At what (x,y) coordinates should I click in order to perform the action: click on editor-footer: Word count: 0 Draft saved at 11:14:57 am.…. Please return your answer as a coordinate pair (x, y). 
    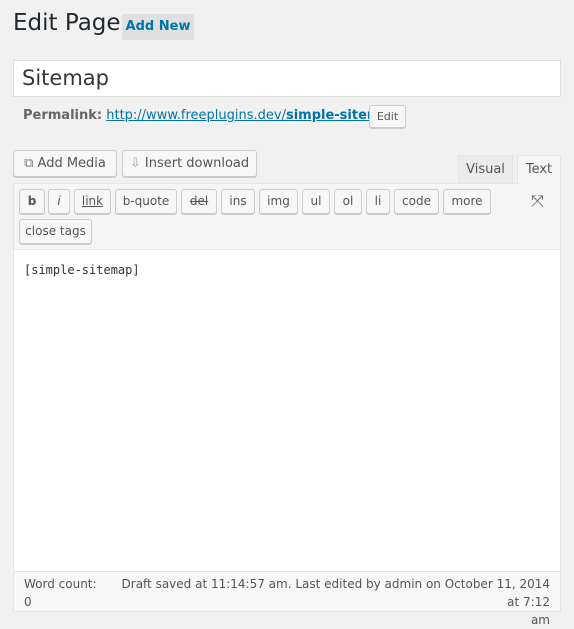
    Looking at the image, I should click on (287, 599).